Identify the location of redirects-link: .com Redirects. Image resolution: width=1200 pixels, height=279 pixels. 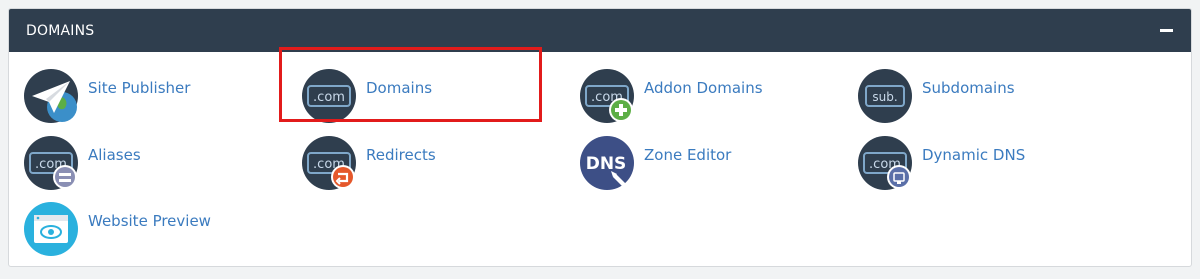
(369, 163).